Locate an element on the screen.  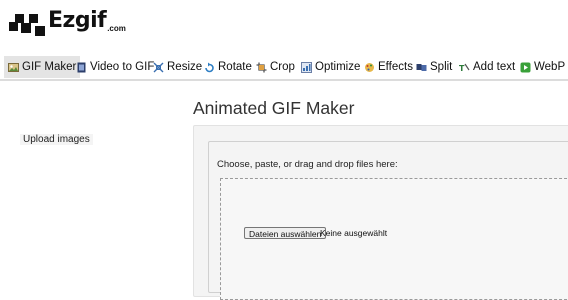
nav-effects: Effects is located at coordinates (388, 67).